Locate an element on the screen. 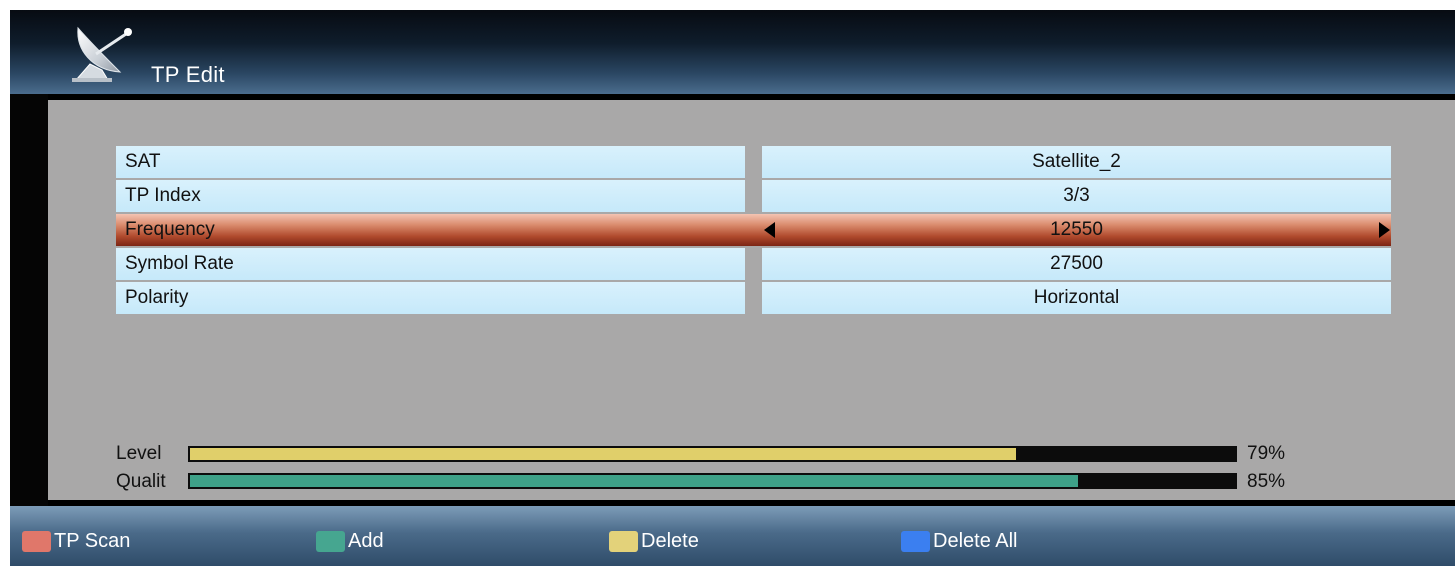 This screenshot has width=1455, height=566. header-bar: TP Edit is located at coordinates (732, 52).